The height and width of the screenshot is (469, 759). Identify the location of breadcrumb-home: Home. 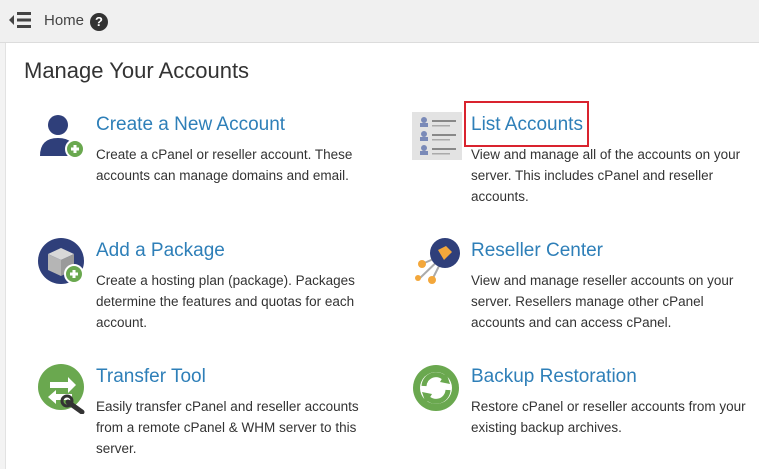
(64, 20).